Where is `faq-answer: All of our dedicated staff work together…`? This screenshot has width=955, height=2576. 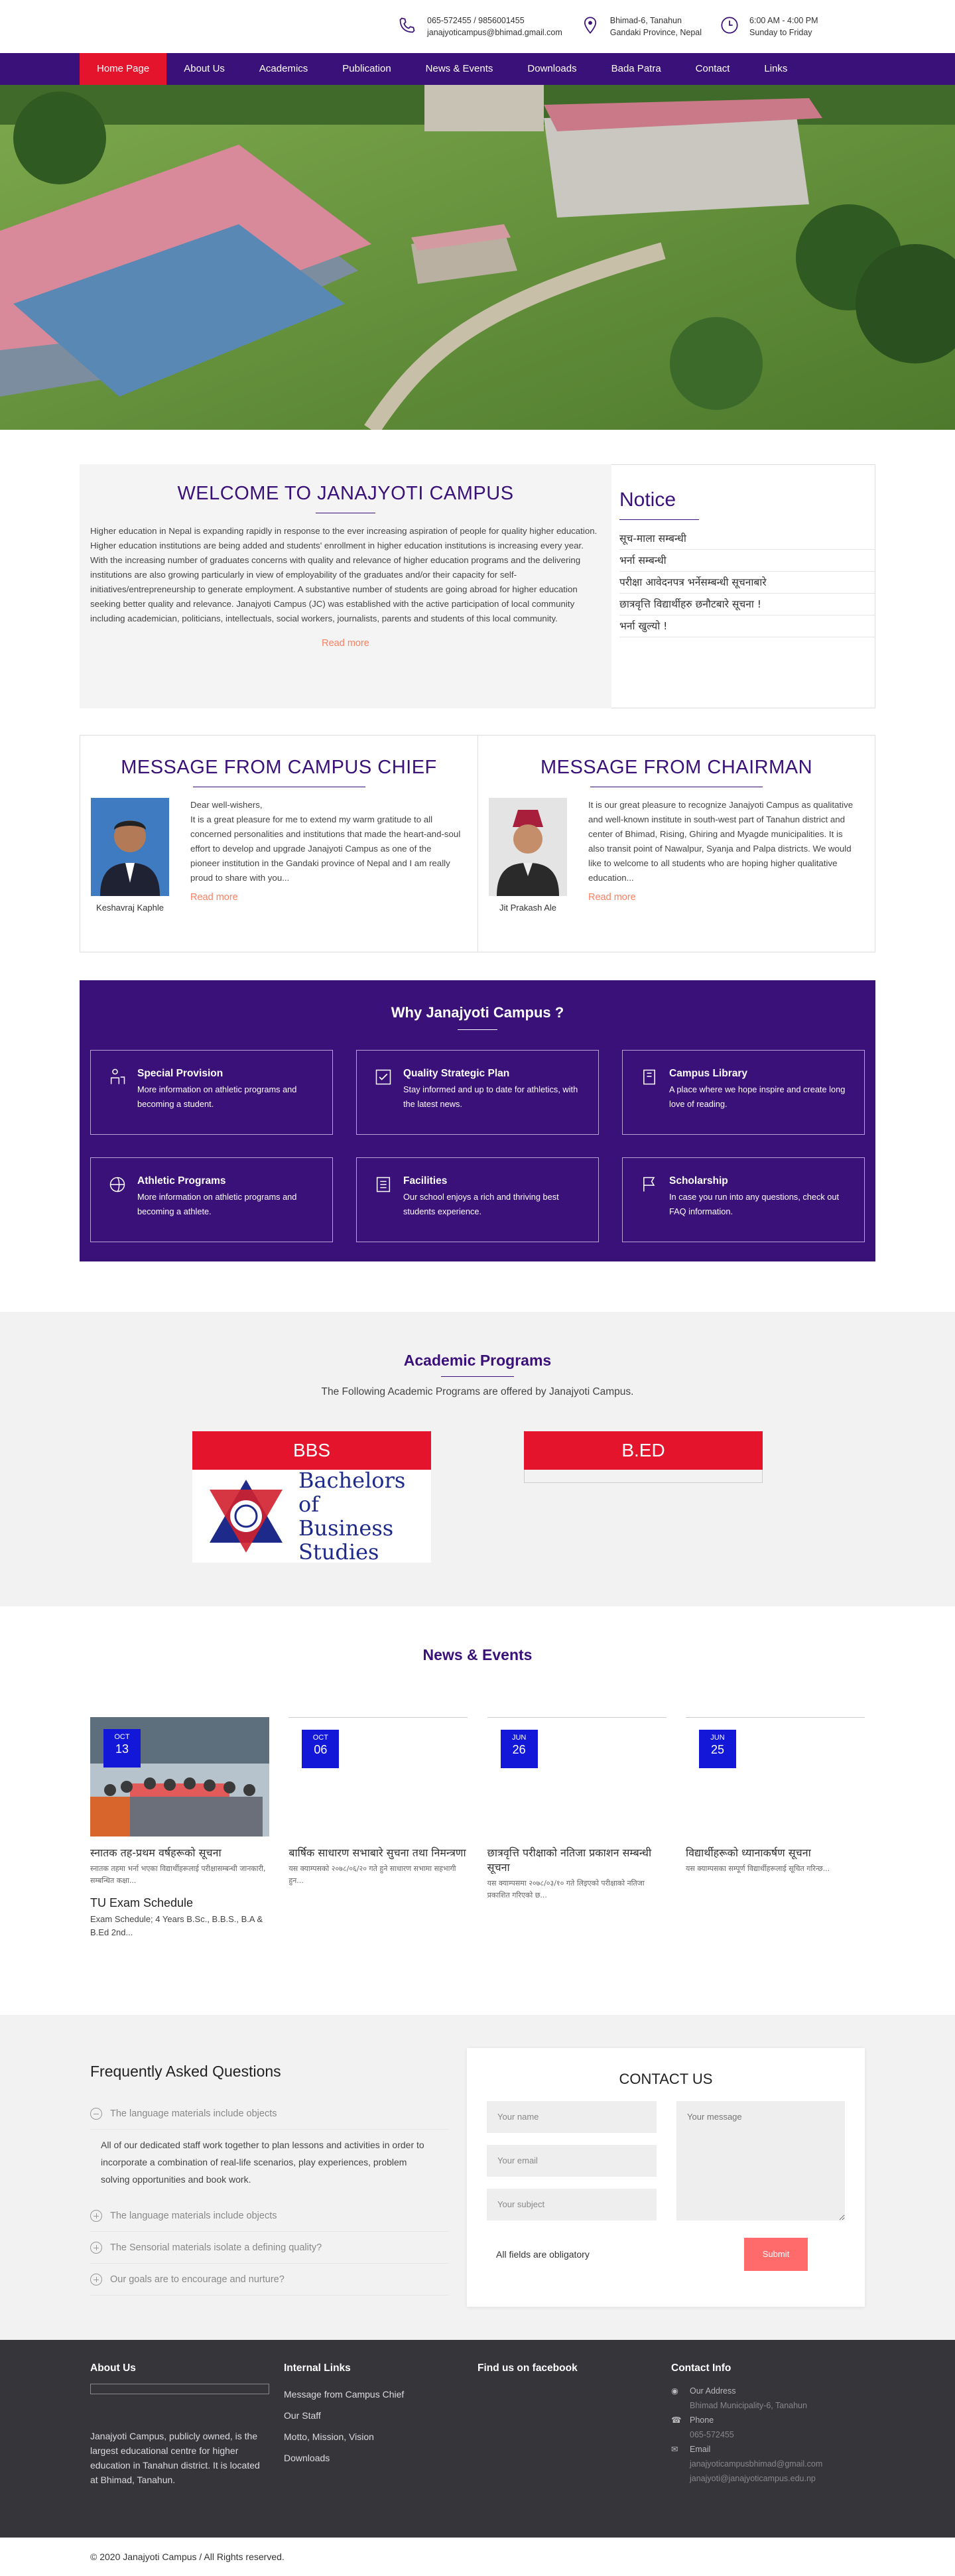 faq-answer: All of our dedicated staff work together… is located at coordinates (262, 2163).